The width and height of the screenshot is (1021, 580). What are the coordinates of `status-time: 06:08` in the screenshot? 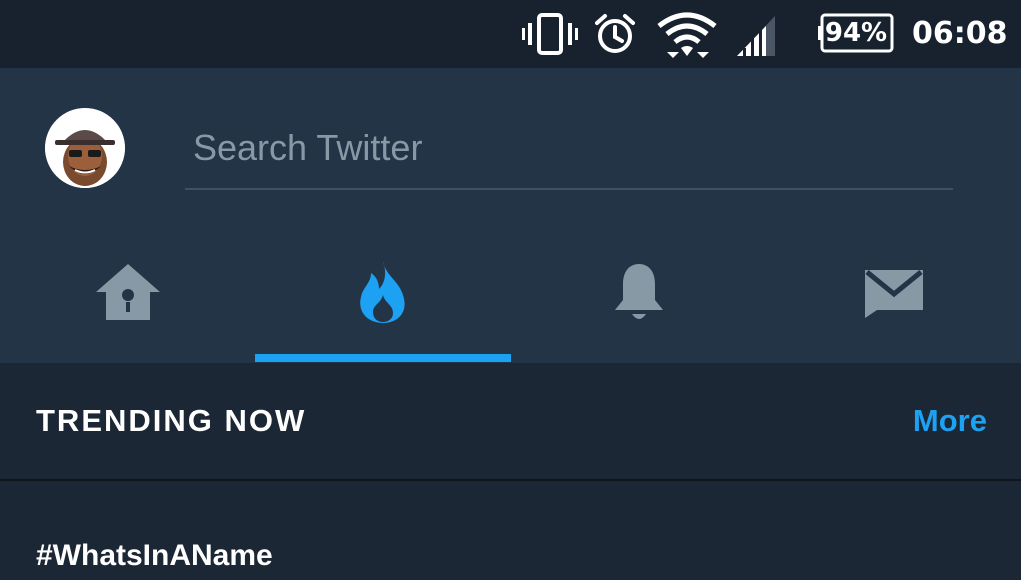 It's located at (960, 33).